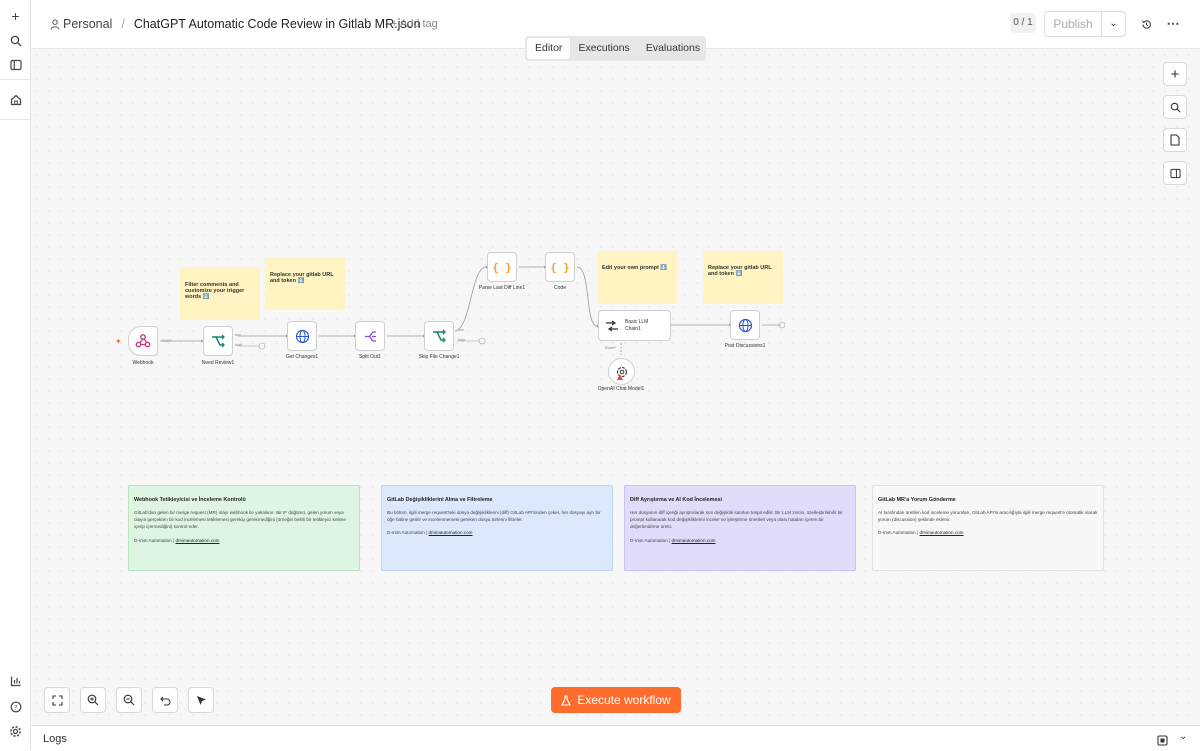  Describe the element at coordinates (218, 363) in the screenshot. I see `need-review-label: Need Review1` at that location.